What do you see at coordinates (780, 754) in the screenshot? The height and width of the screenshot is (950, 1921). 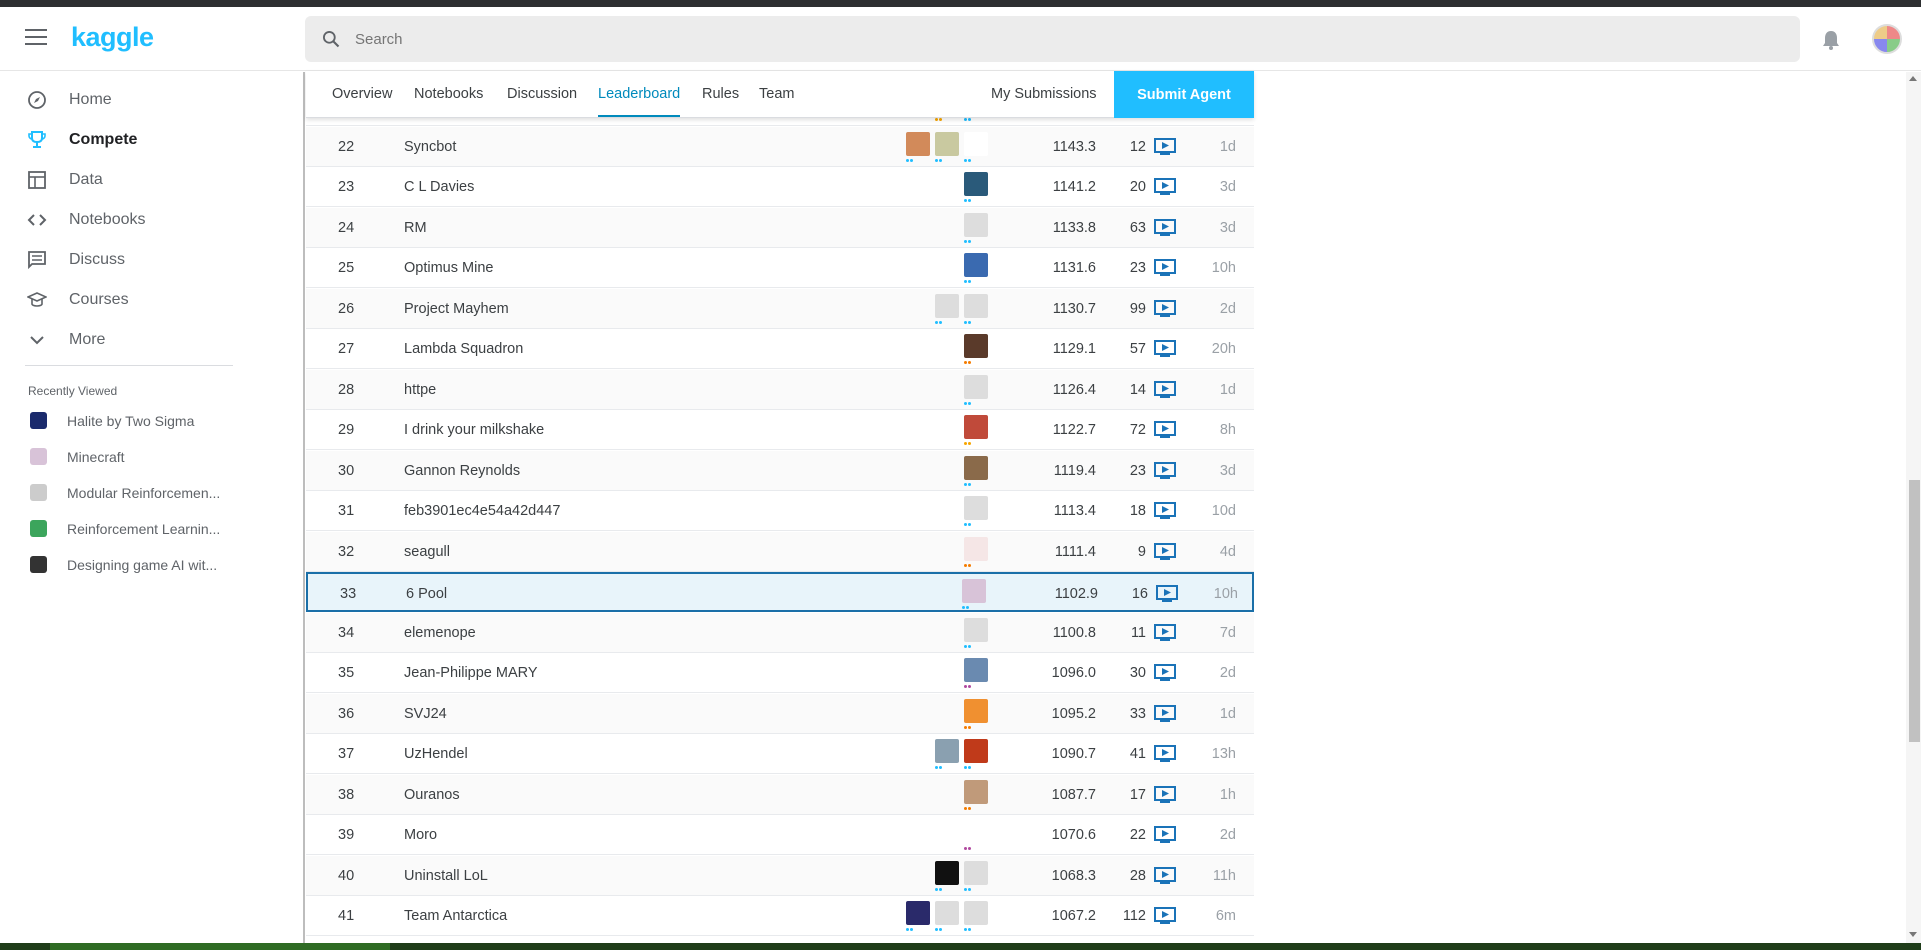 I see `table-row: 37 UzHendel 1090.7 41 13h` at bounding box center [780, 754].